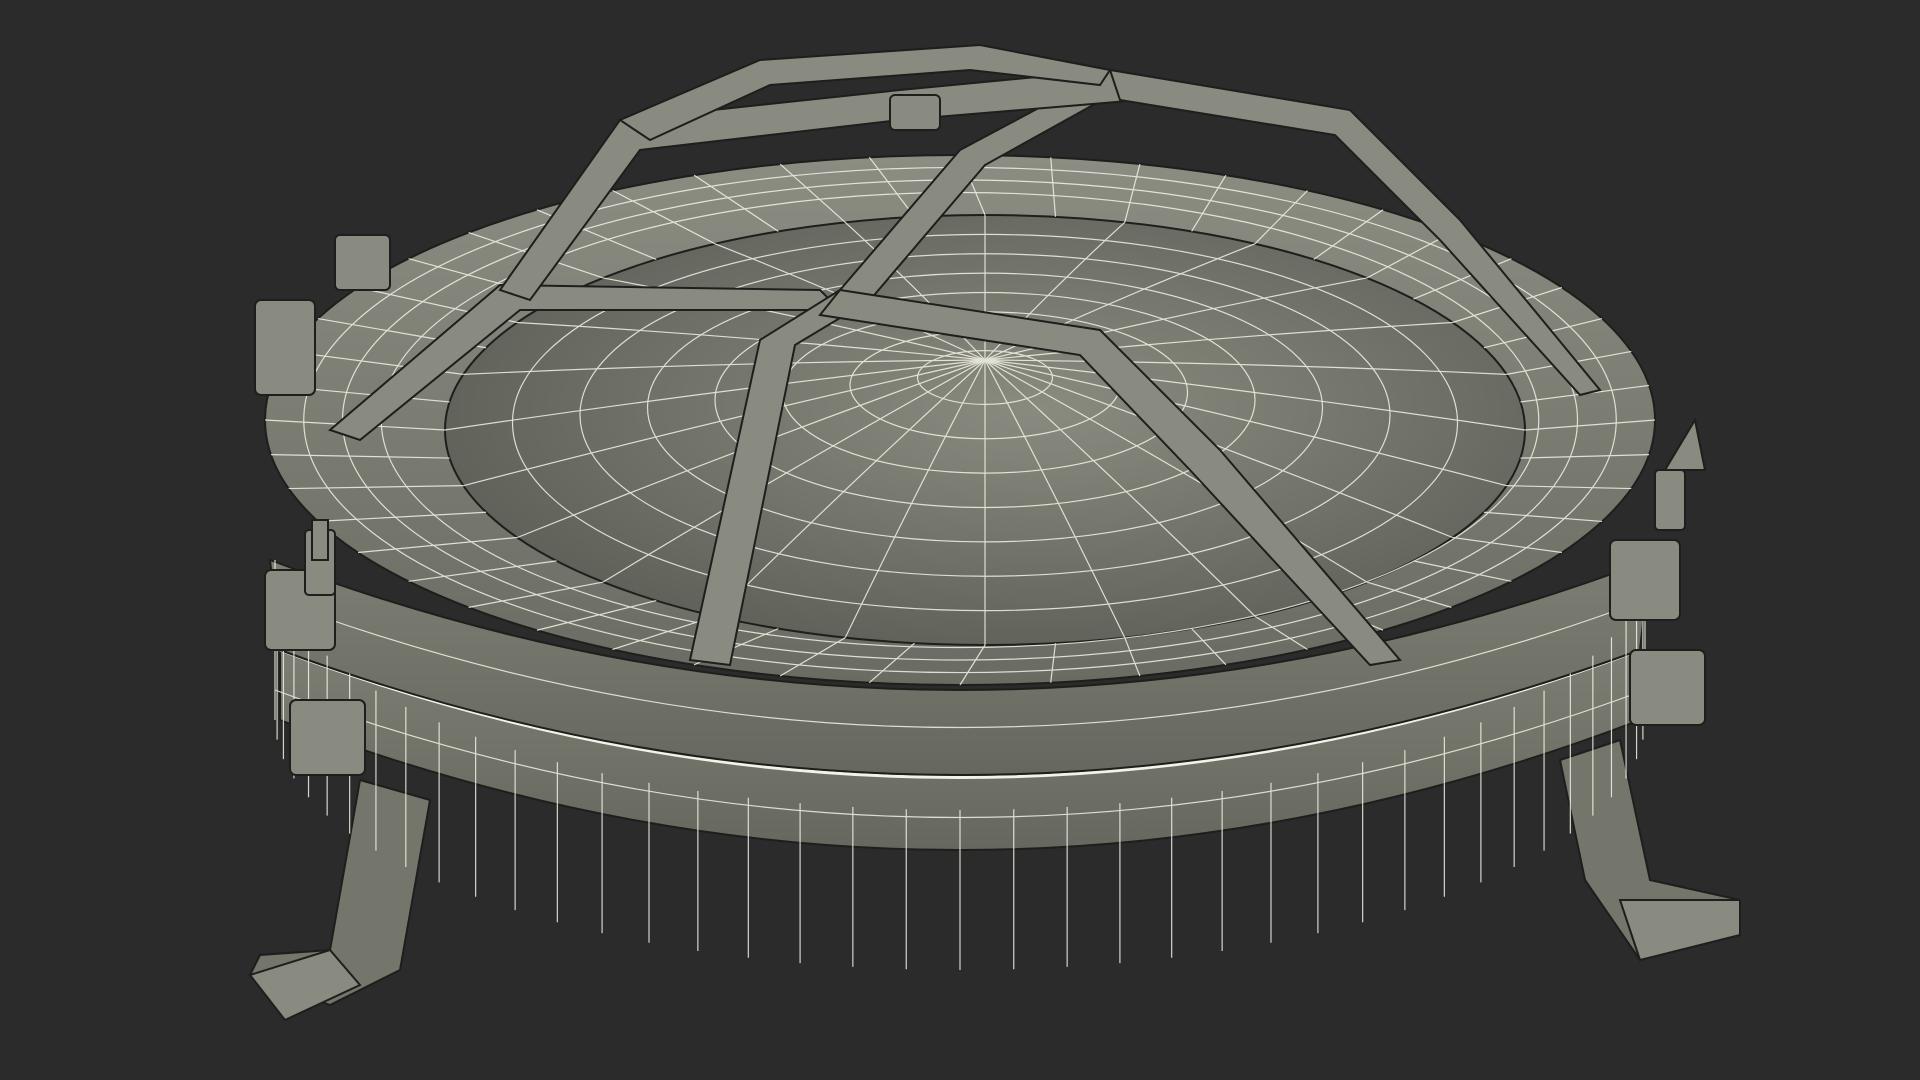  What do you see at coordinates (1649, 850) in the screenshot?
I see `leg-right` at bounding box center [1649, 850].